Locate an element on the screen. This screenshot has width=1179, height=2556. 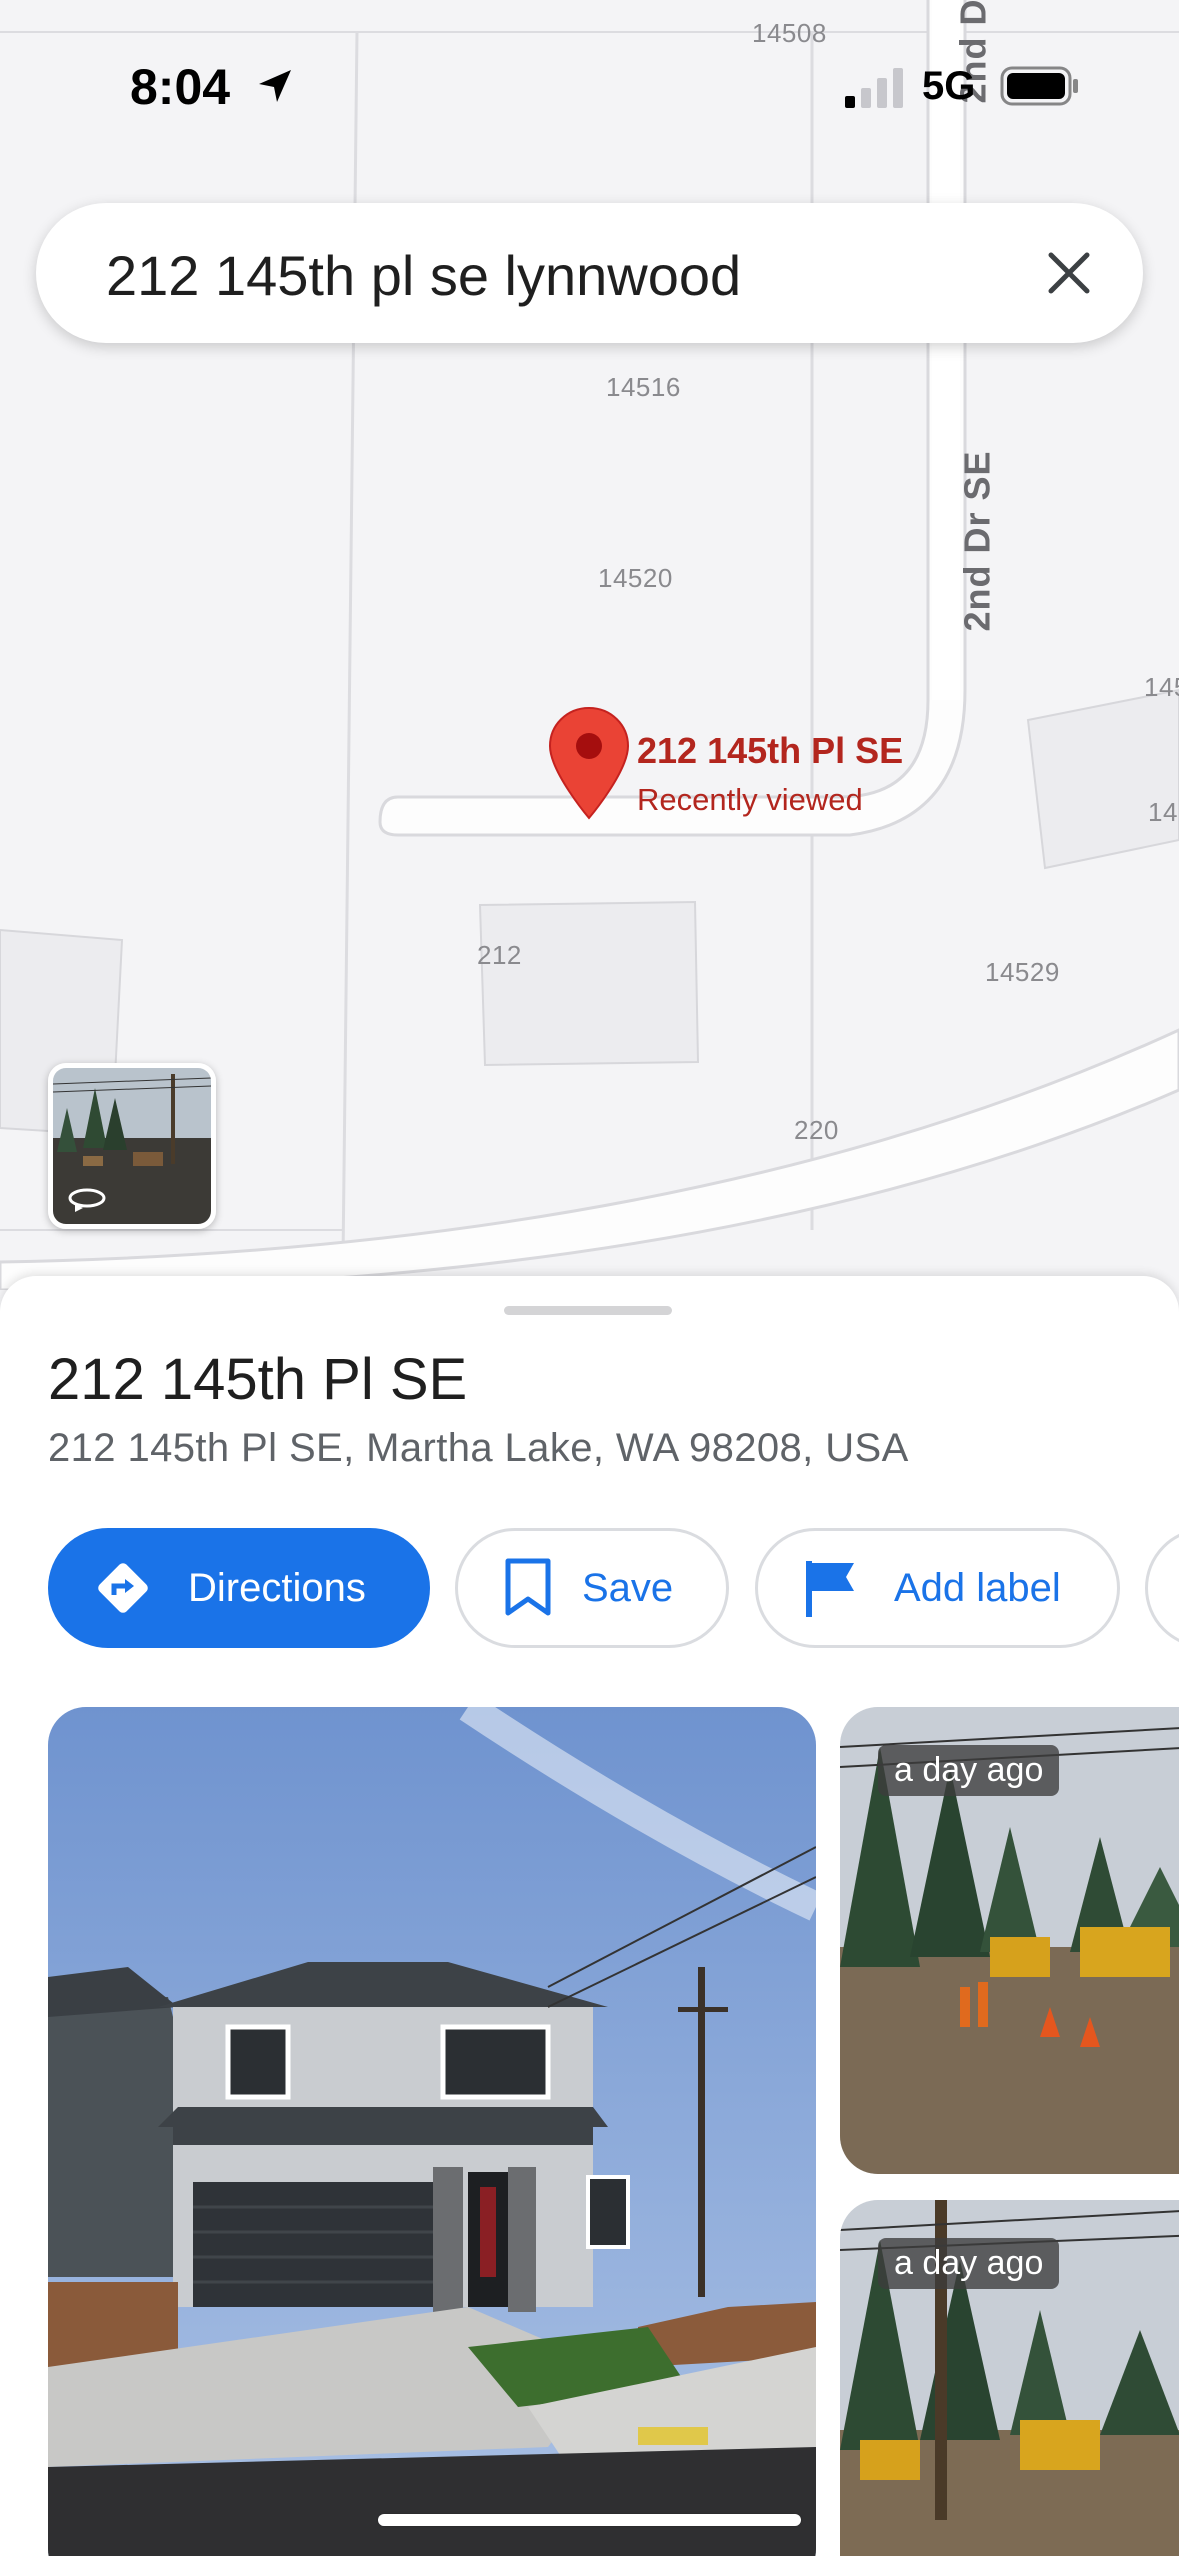
parcel-label: 14529 is located at coordinates (1022, 972).